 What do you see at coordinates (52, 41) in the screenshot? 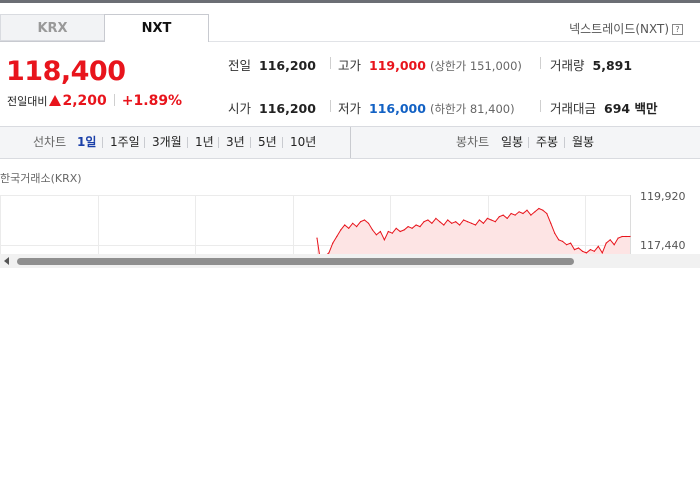
I see `tab-underline` at bounding box center [52, 41].